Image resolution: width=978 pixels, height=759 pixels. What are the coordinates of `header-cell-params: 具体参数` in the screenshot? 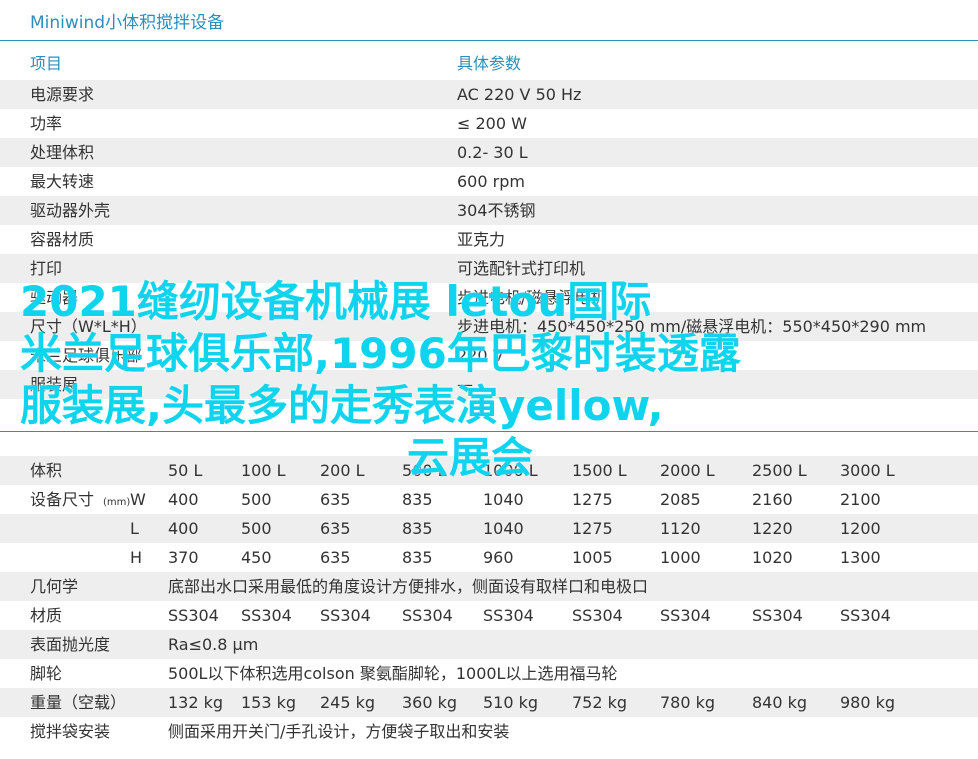 It's located at (489, 63).